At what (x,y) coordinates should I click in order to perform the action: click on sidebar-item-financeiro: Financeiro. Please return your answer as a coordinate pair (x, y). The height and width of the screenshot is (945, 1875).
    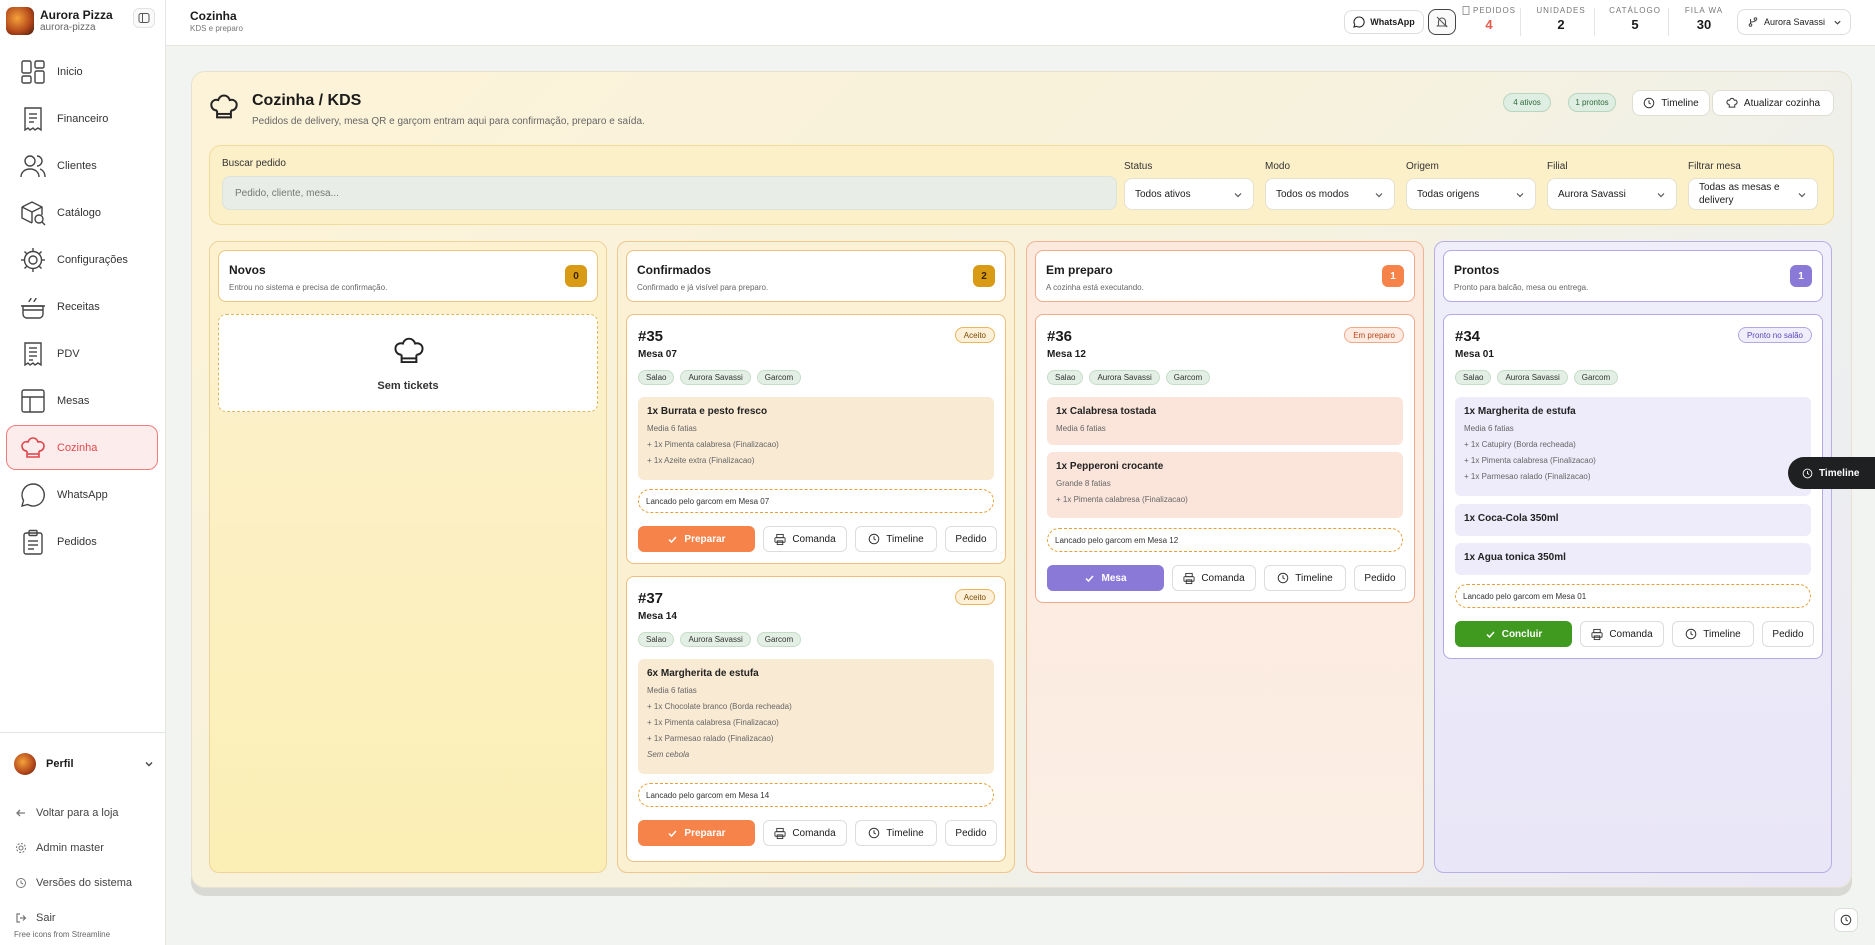
    Looking at the image, I should click on (82, 118).